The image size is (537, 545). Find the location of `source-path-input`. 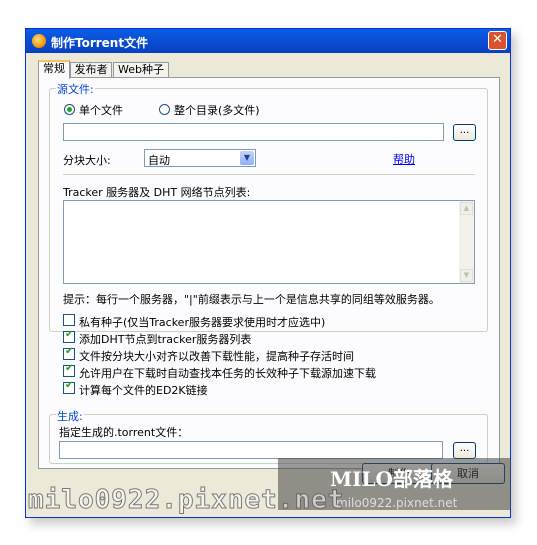

source-path-input is located at coordinates (253, 132).